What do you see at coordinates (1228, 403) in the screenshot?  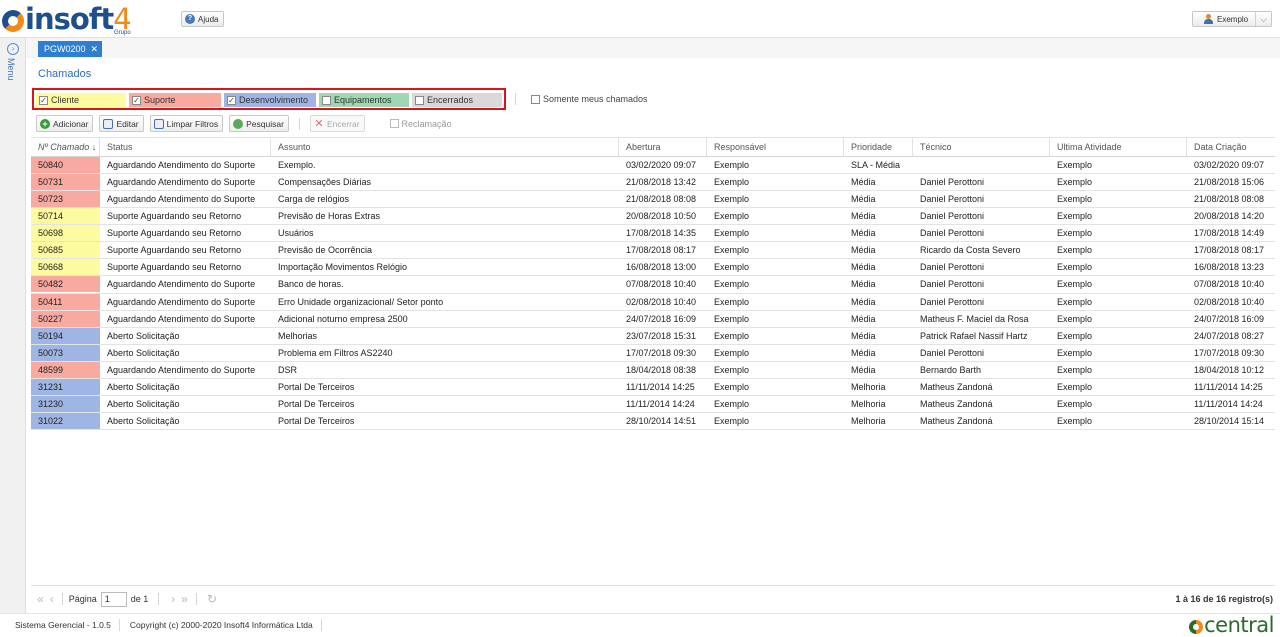 I see `cell-created: 11/11/2014 14:24` at bounding box center [1228, 403].